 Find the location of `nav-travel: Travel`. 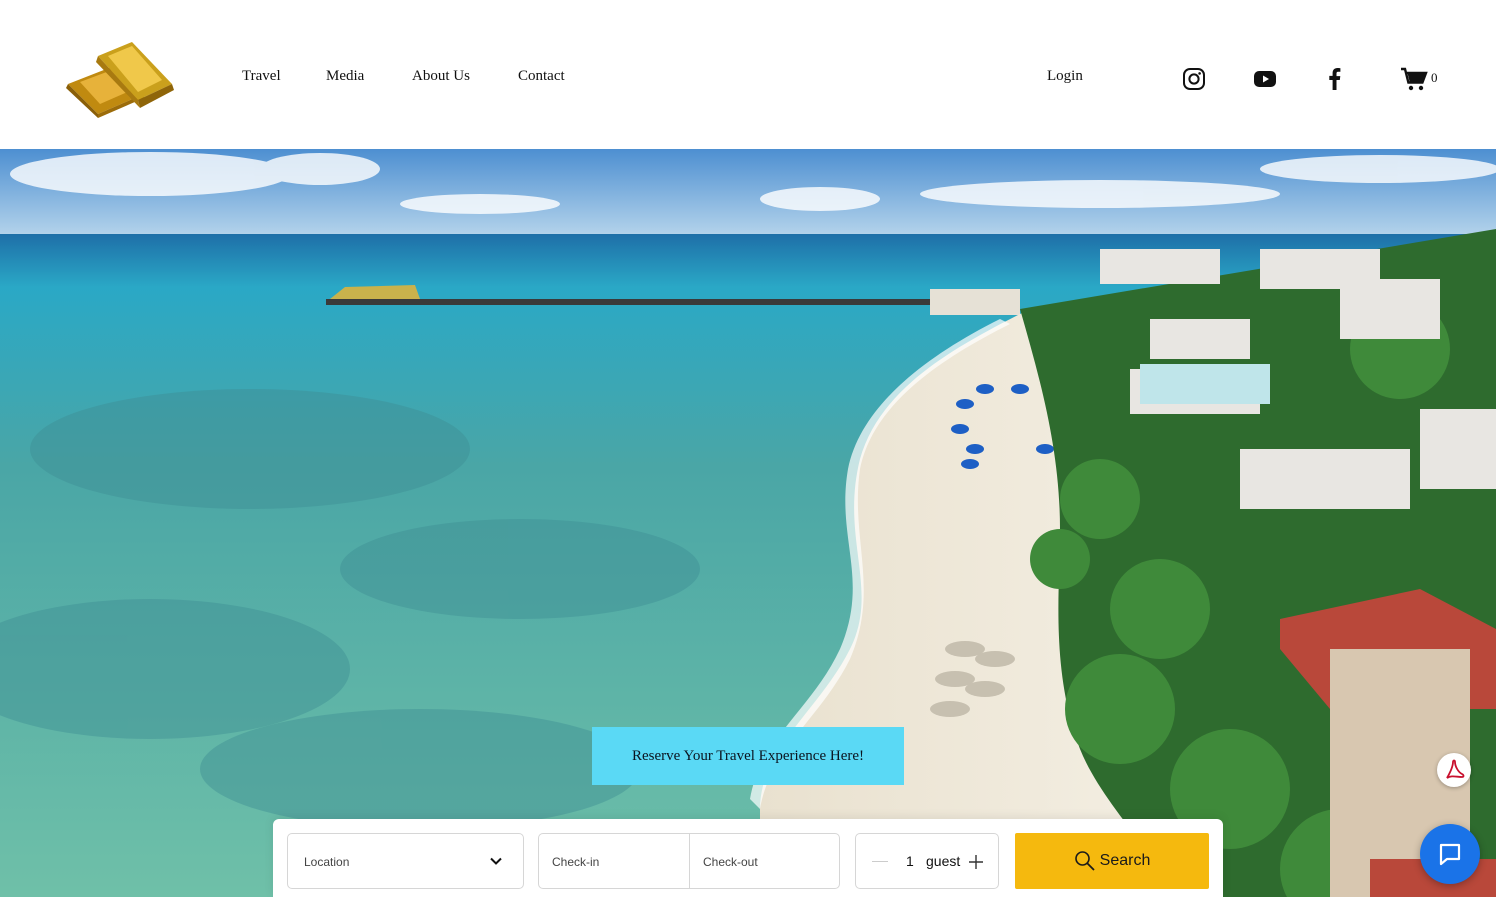

nav-travel: Travel is located at coordinates (261, 76).